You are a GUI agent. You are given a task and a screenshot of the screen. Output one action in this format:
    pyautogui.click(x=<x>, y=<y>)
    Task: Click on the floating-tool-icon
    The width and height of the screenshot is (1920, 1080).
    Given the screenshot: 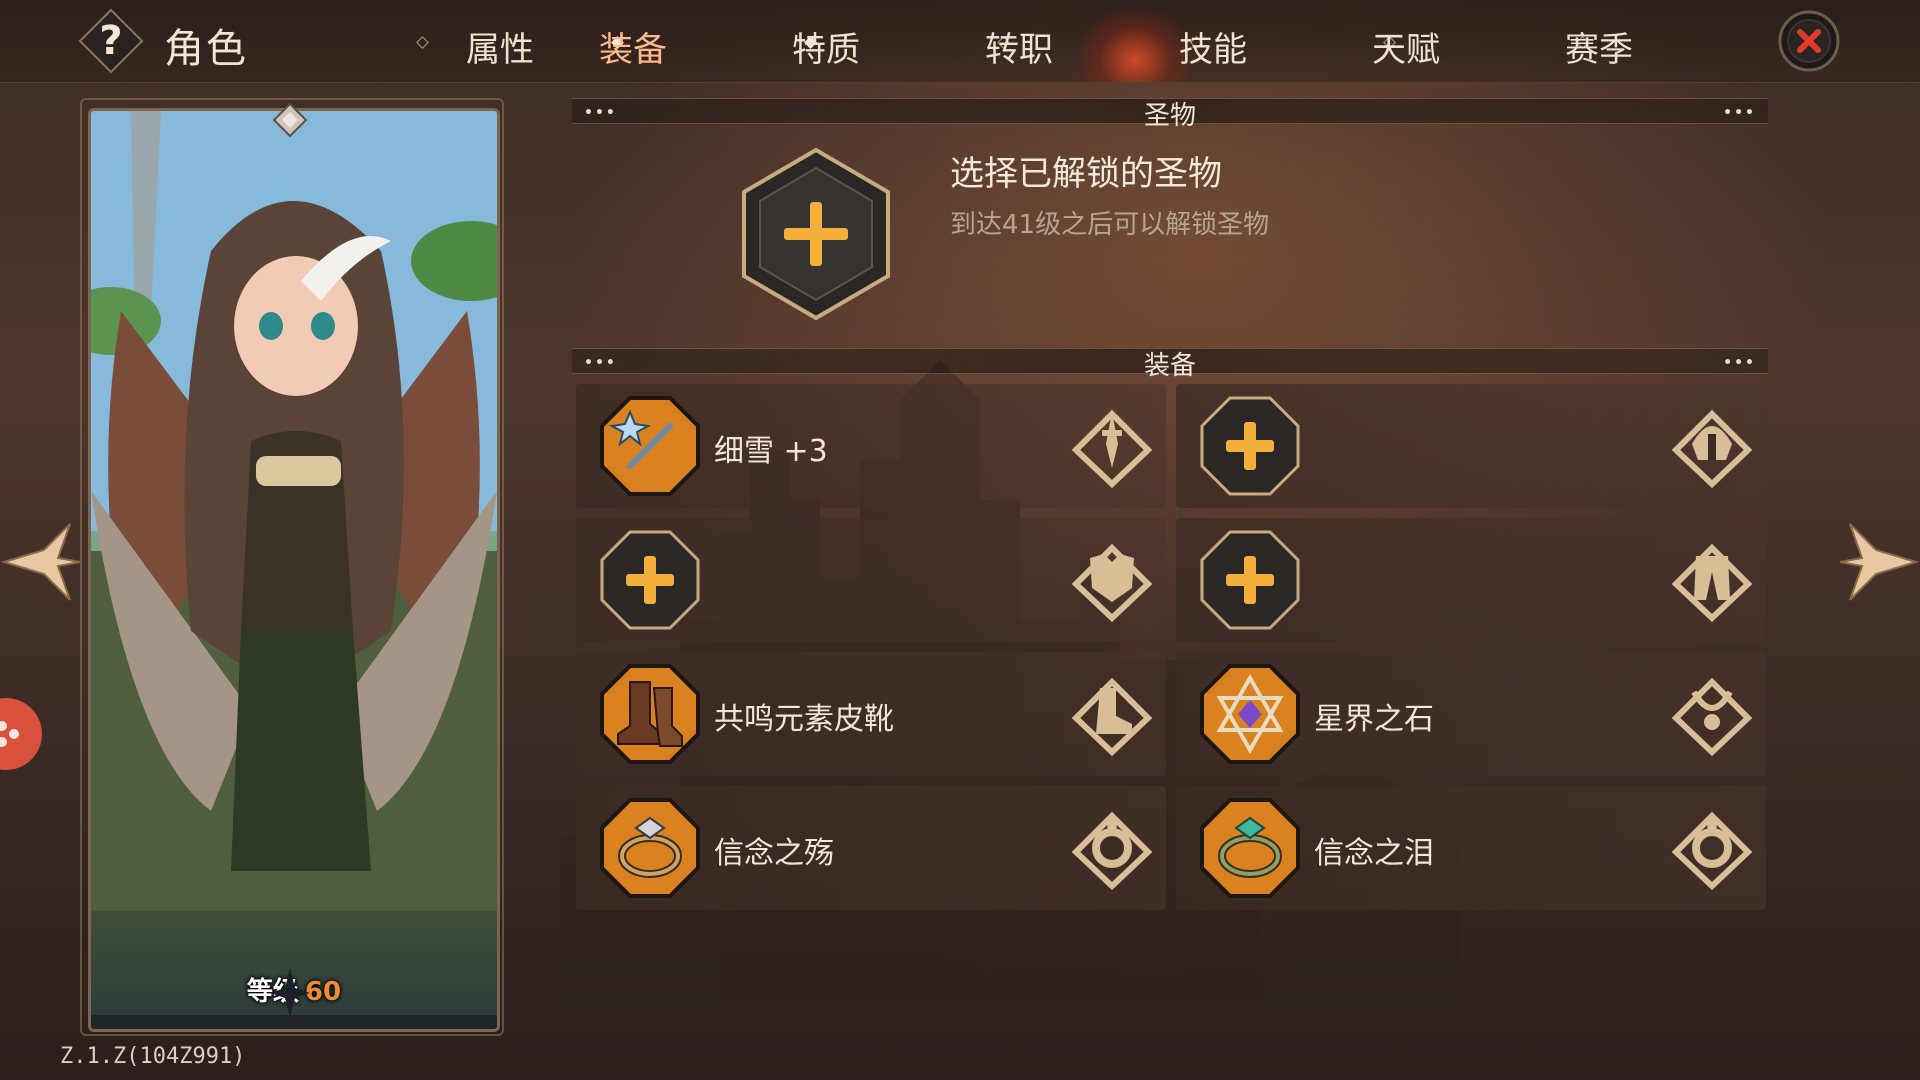 What is the action you would take?
    pyautogui.click(x=23, y=734)
    